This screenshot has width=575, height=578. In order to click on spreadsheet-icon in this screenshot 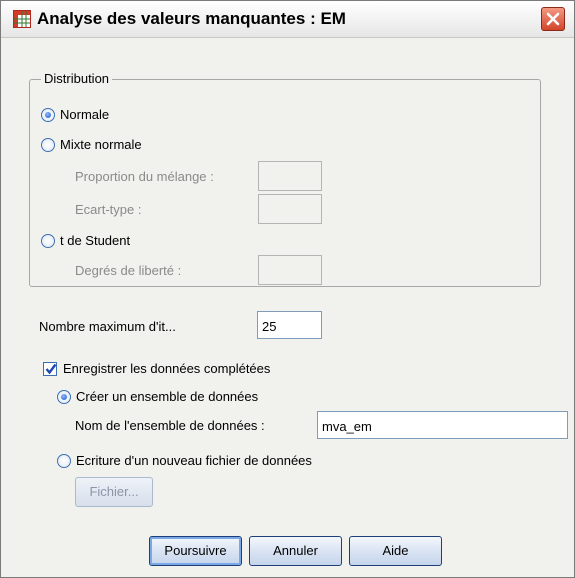, I will do `click(22, 19)`.